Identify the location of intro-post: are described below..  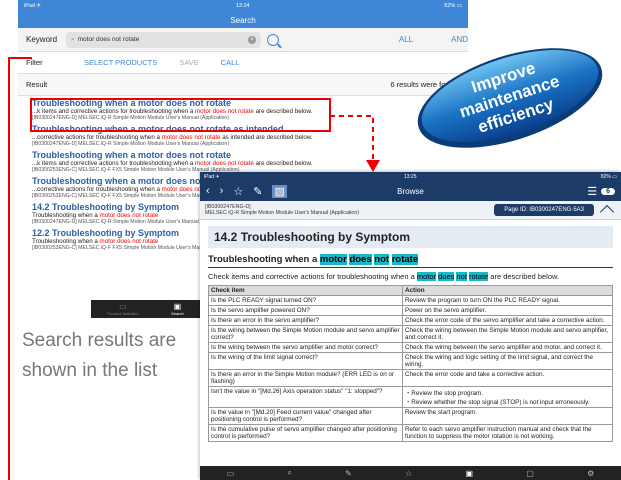
(524, 276).